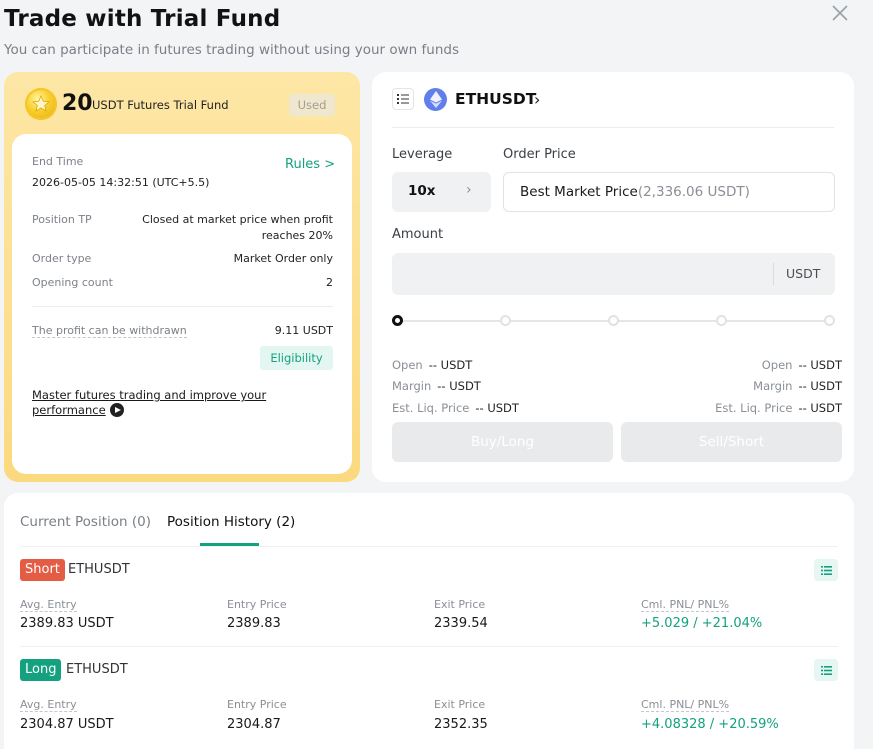 The width and height of the screenshot is (873, 749). Describe the element at coordinates (109, 331) in the screenshot. I see `profit-label: The profit can be withdrawn` at that location.